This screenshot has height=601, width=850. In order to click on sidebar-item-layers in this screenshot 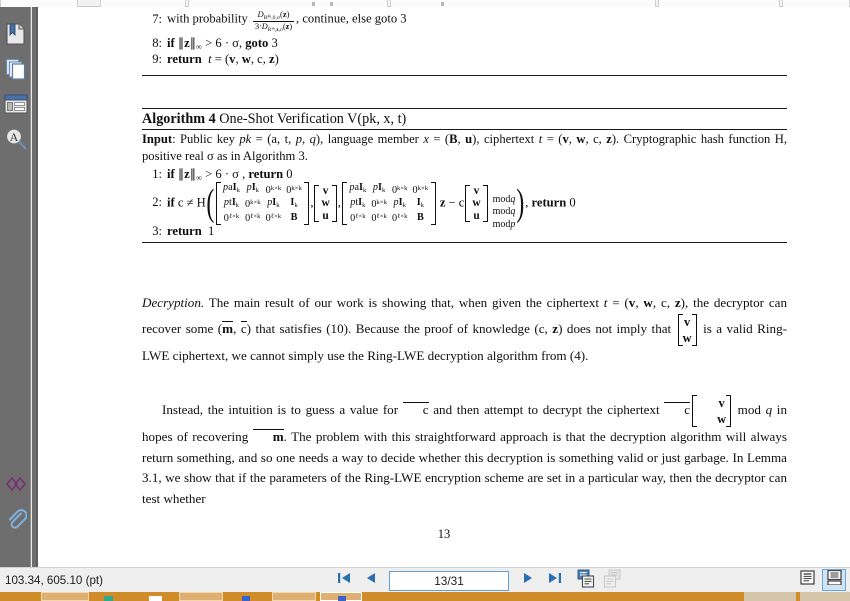, I will do `click(15, 103)`.